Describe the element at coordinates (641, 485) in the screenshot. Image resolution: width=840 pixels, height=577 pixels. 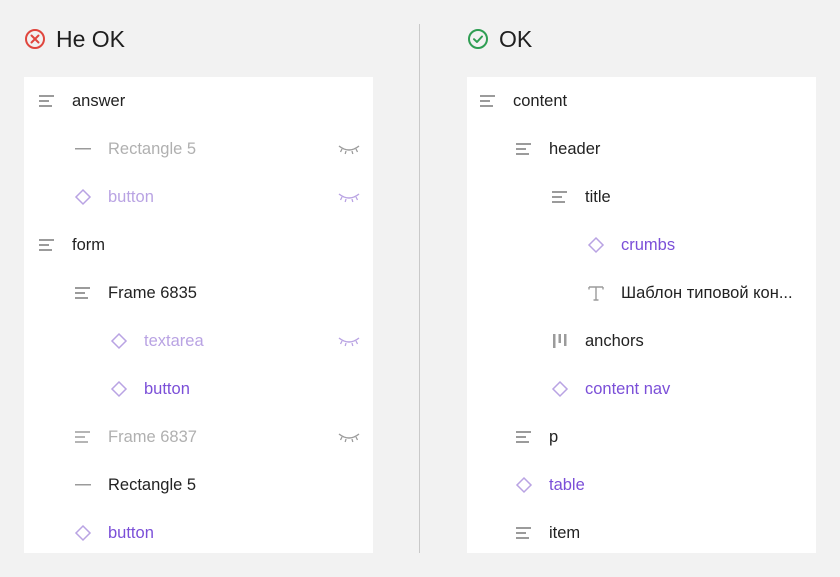
I see `layer-row: table` at that location.